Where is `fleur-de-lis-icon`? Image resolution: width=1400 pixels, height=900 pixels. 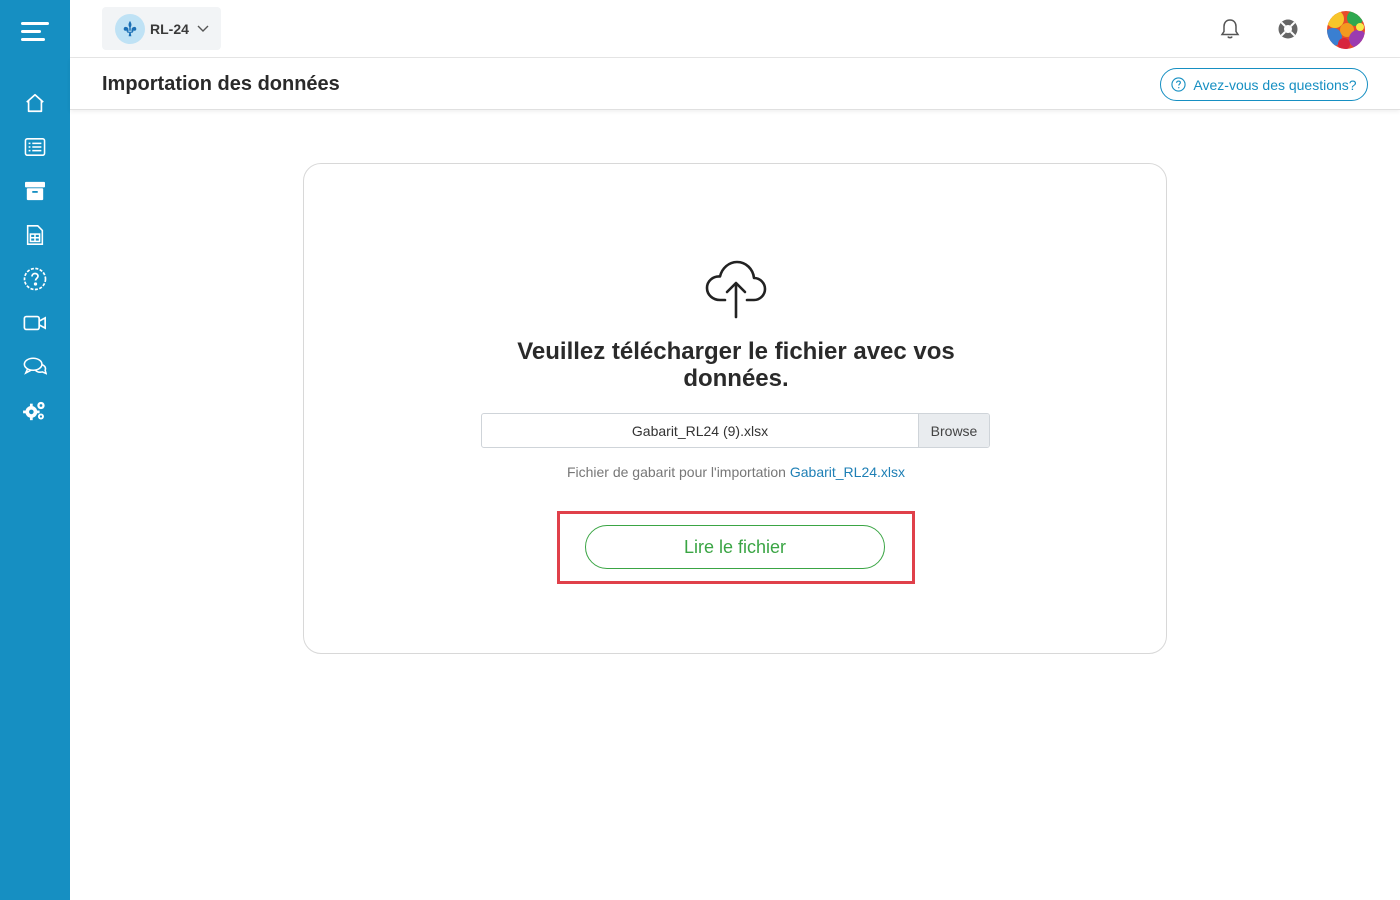
fleur-de-lis-icon is located at coordinates (130, 28).